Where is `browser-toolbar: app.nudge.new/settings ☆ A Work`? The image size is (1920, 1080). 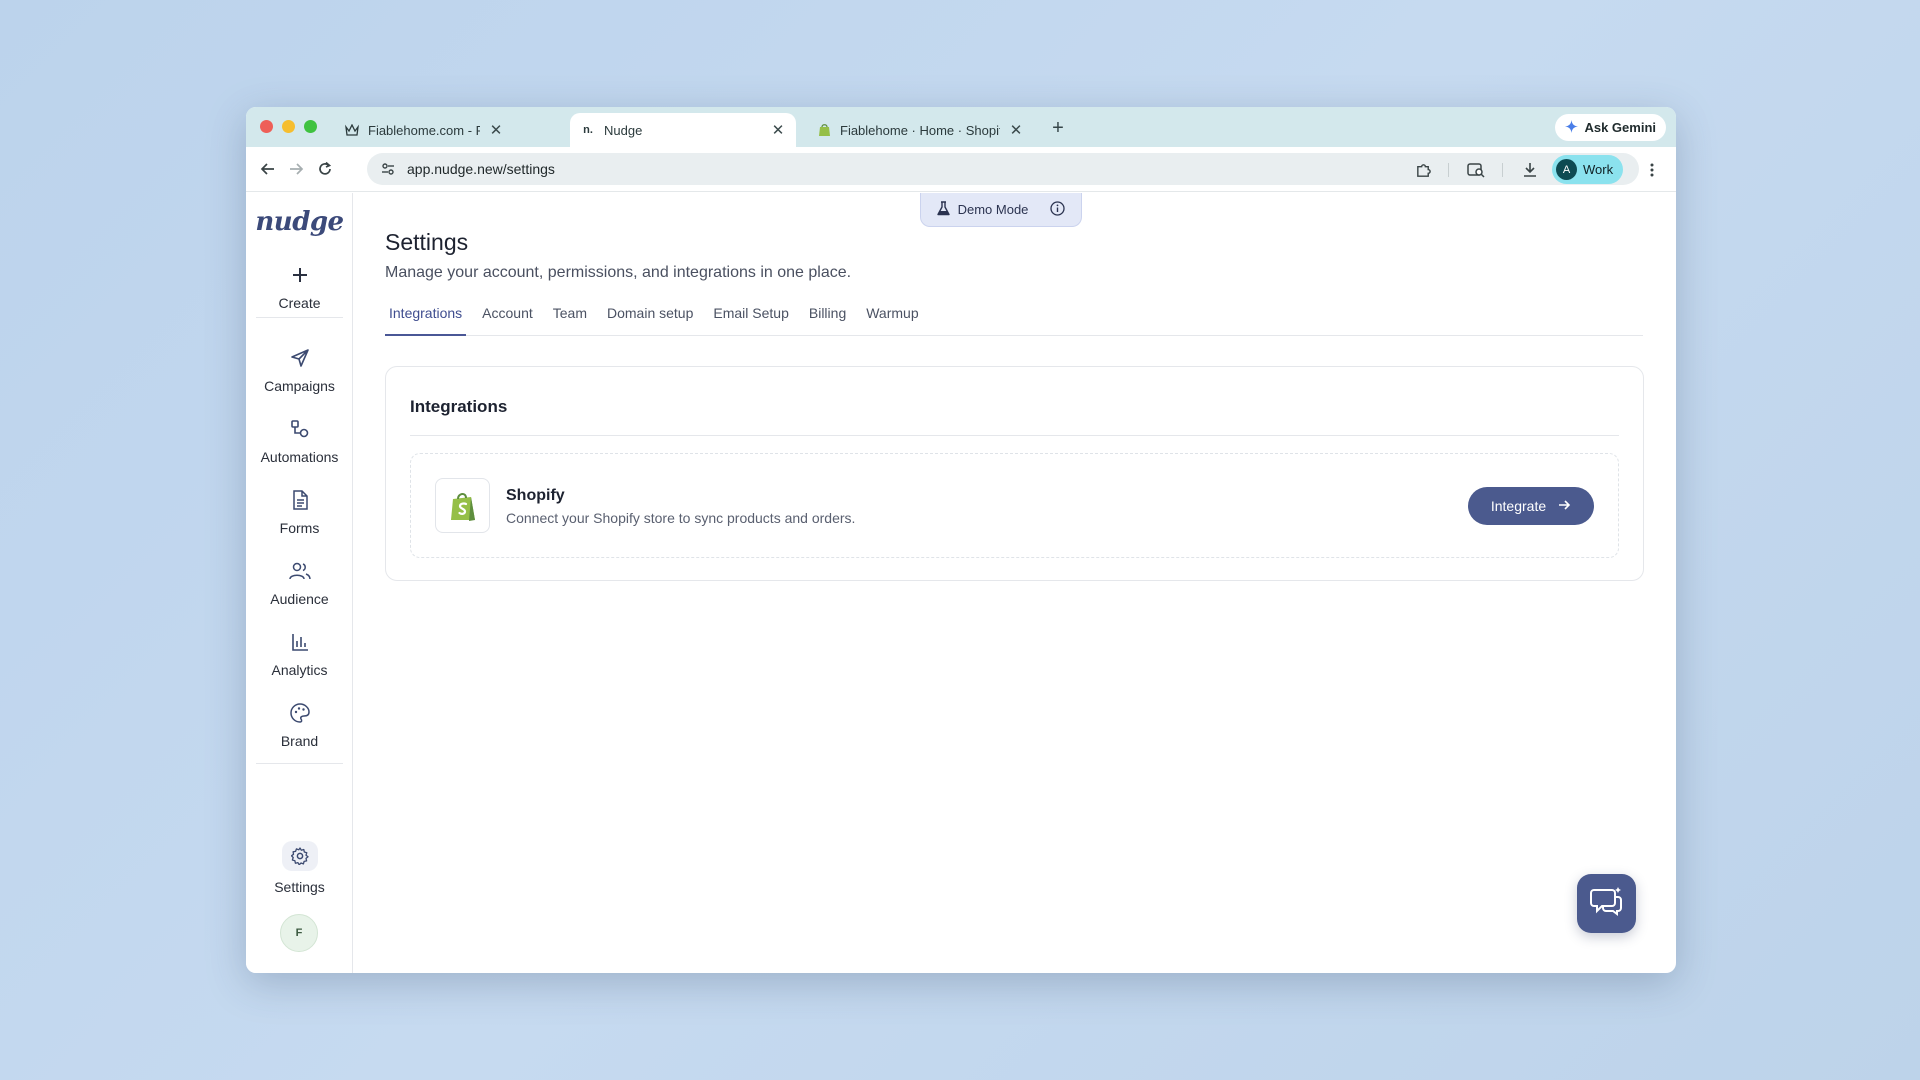 browser-toolbar: app.nudge.new/settings ☆ A Work is located at coordinates (961, 169).